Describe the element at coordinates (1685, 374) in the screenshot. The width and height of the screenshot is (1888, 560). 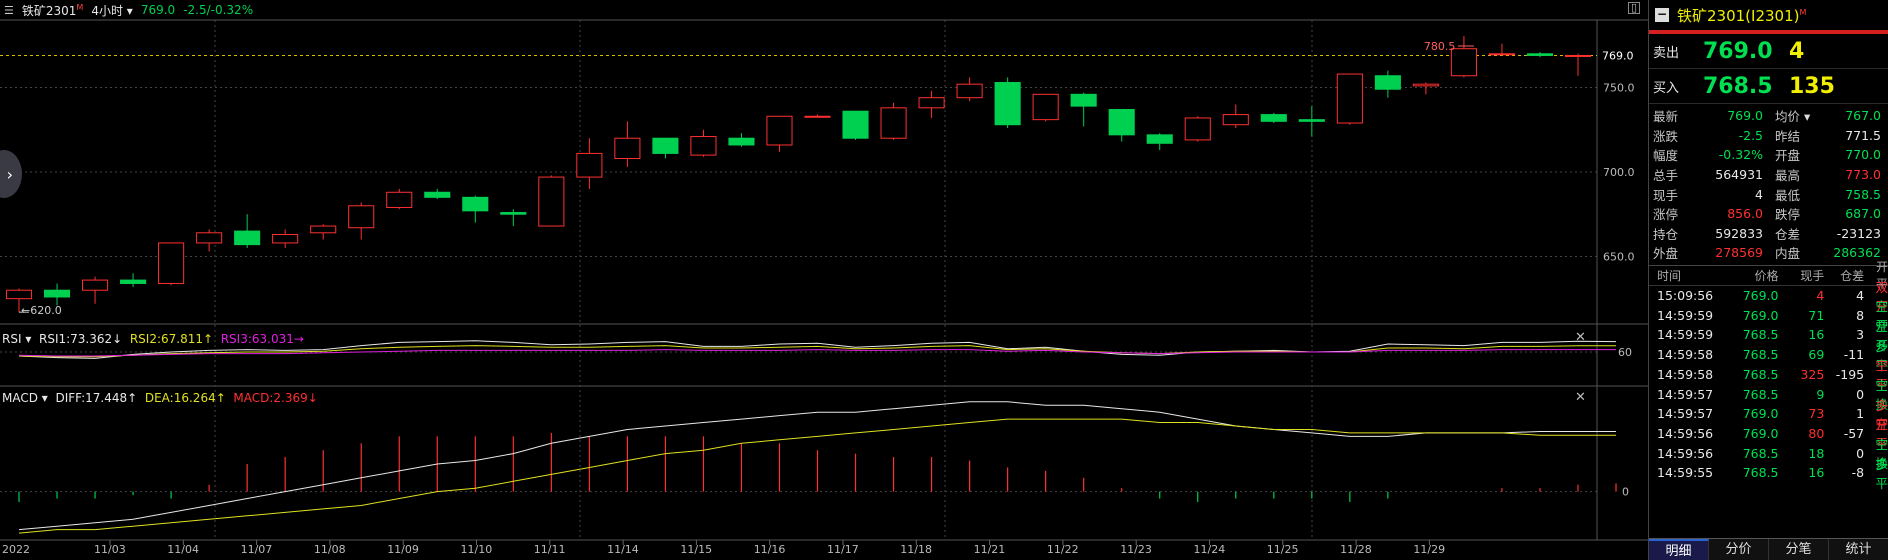
I see `tick-time: 14:59:58` at that location.